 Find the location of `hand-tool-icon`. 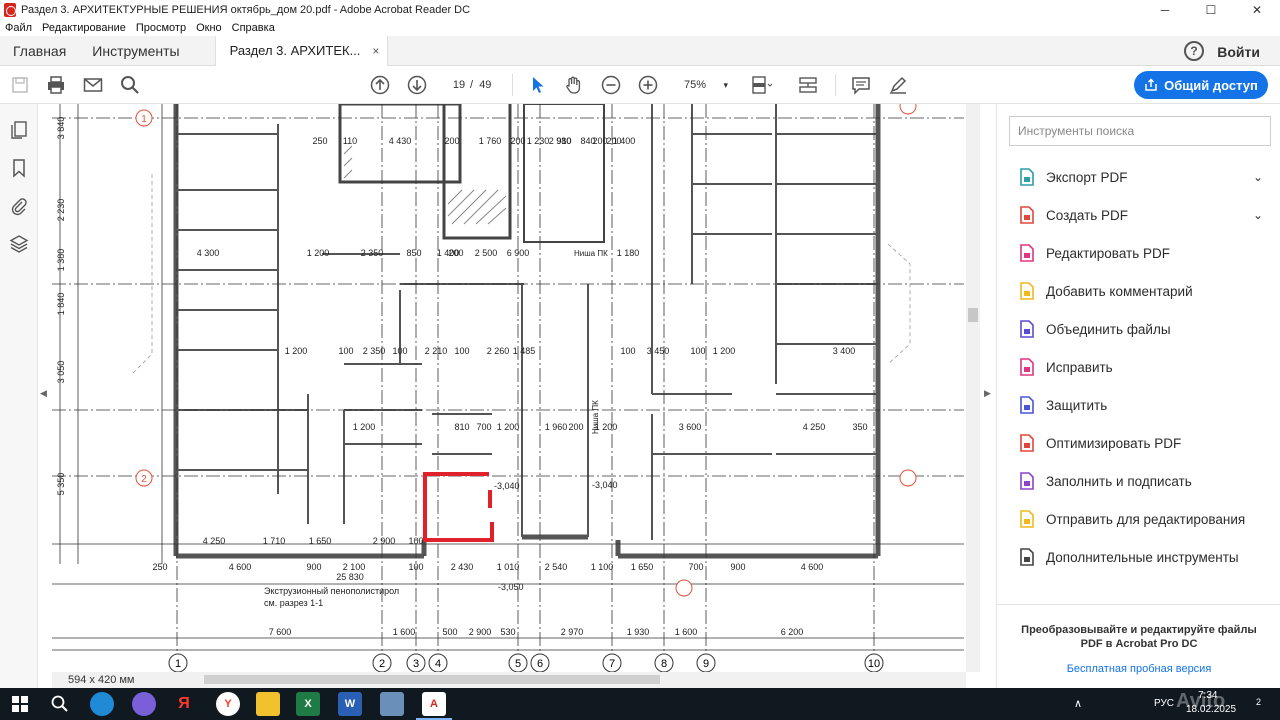

hand-tool-icon is located at coordinates (574, 85).